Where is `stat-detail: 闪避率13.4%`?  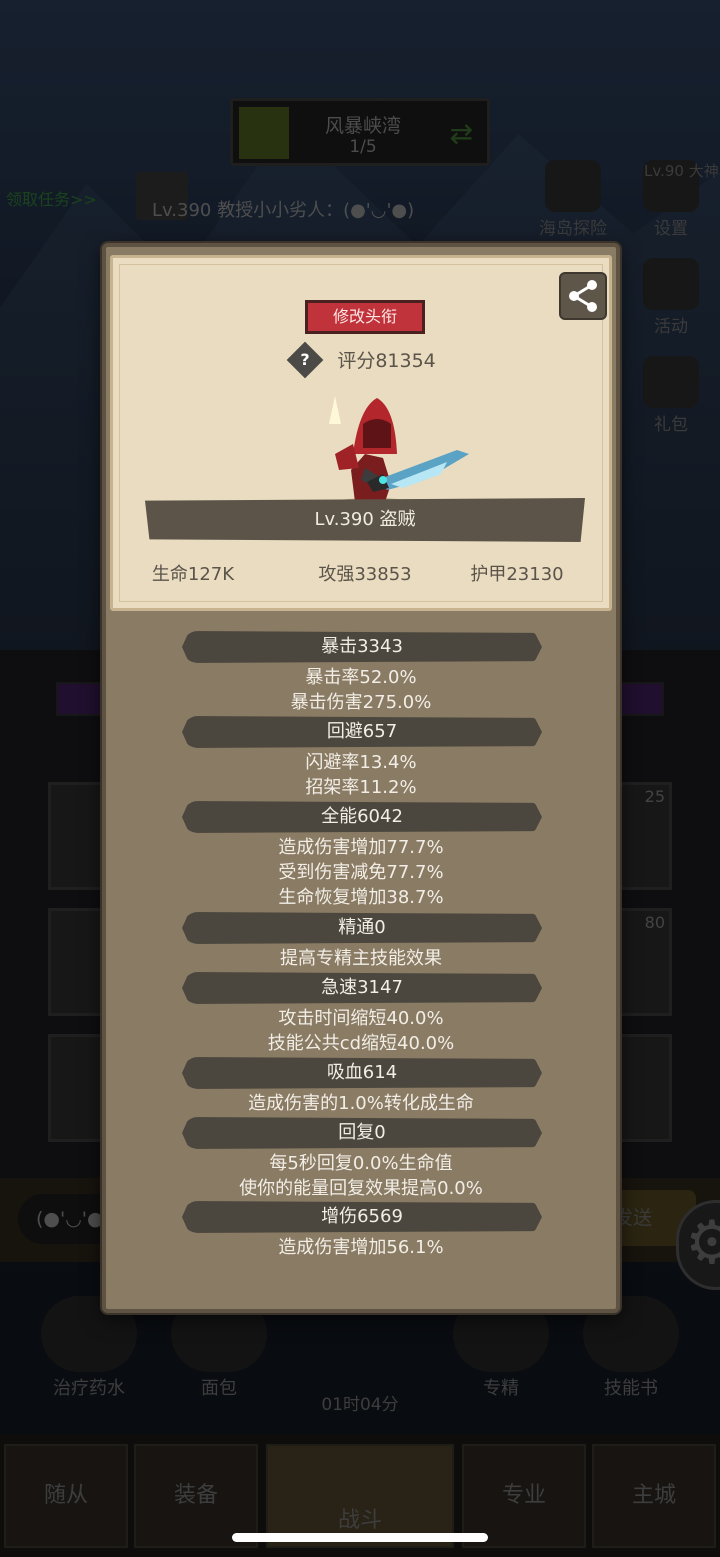
stat-detail: 闪避率13.4% is located at coordinates (361, 762).